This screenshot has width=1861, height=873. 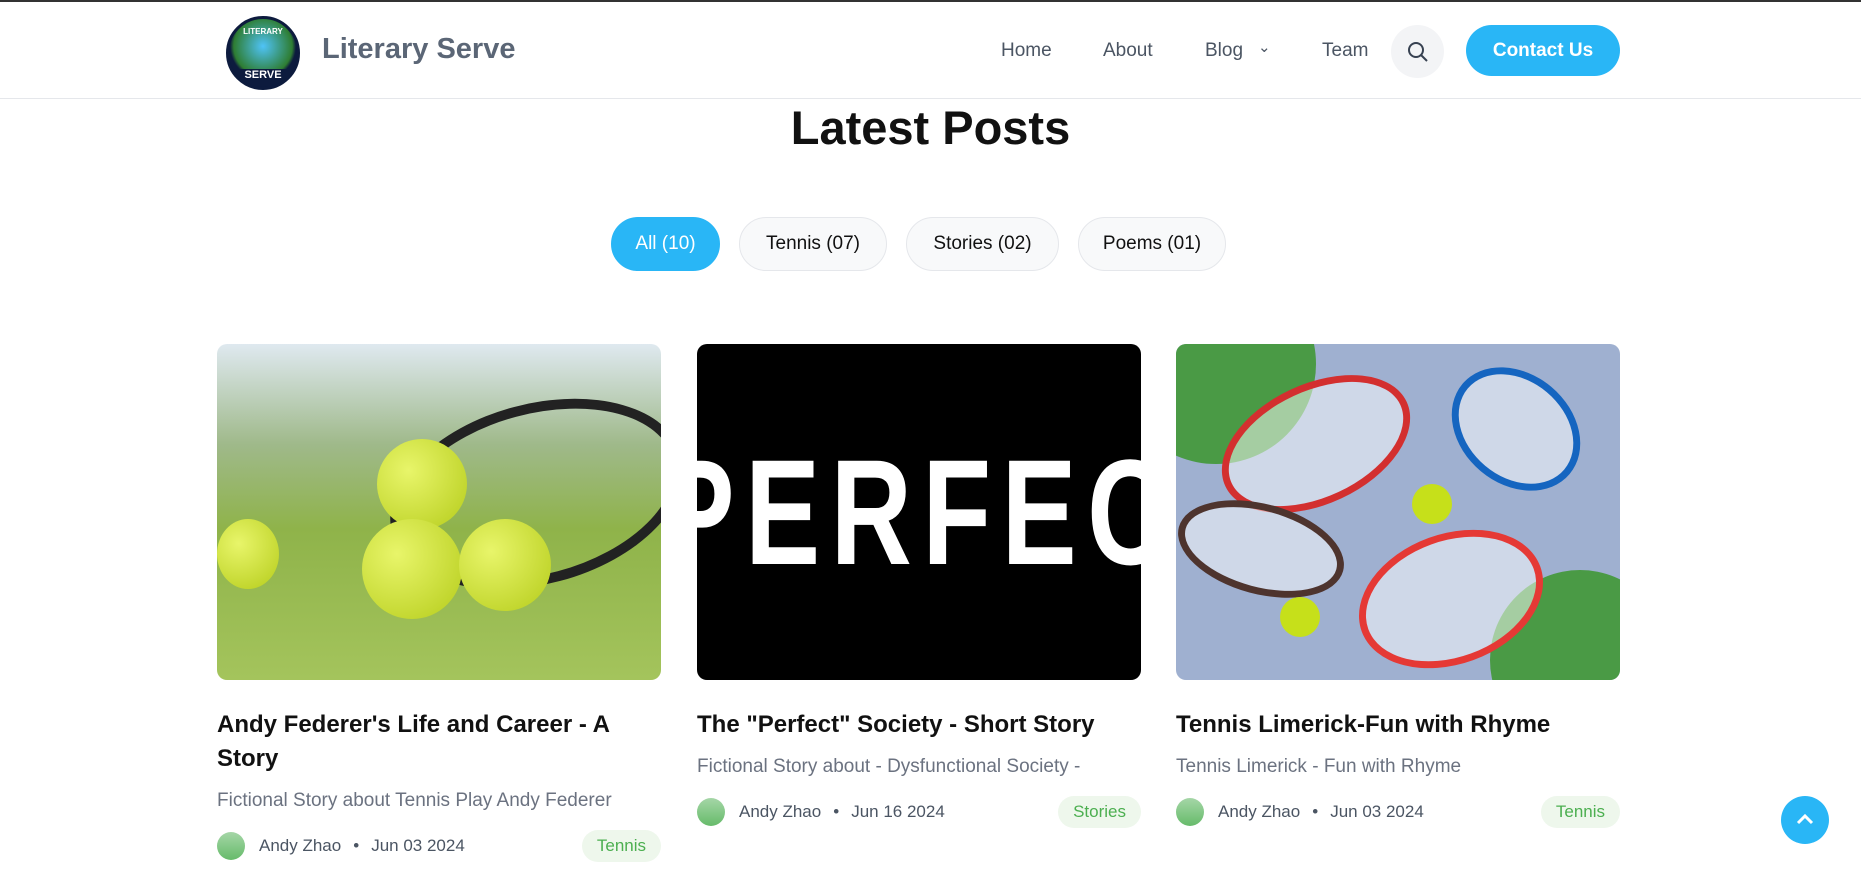 I want to click on chevron-down-icon: ⌄, so click(x=1264, y=47).